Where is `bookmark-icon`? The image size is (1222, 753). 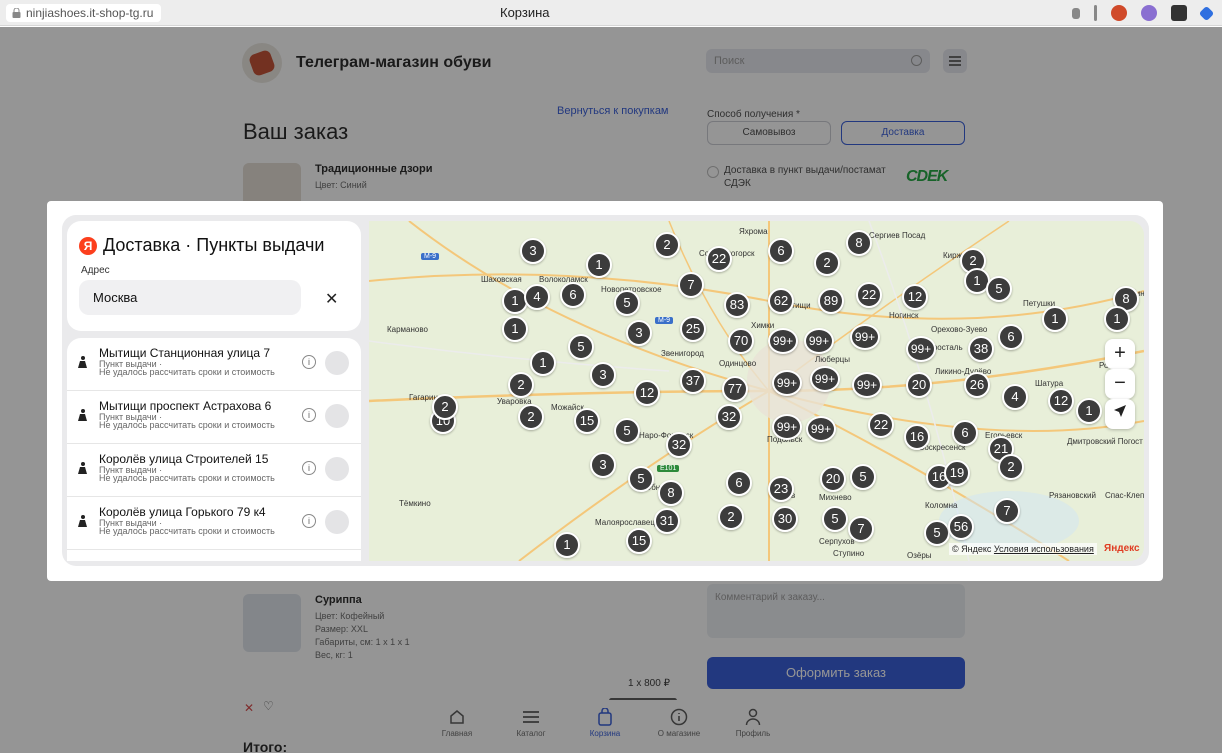
bookmark-icon is located at coordinates (1076, 13).